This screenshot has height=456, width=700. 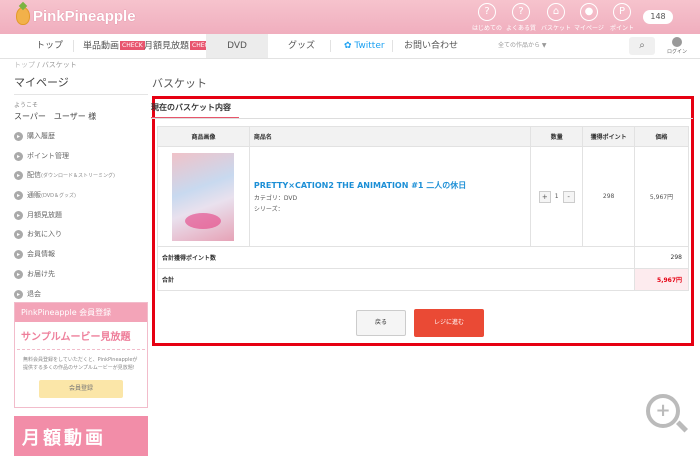 What do you see at coordinates (81, 160) in the screenshot?
I see `sidebar-item-points: ポイント管理` at bounding box center [81, 160].